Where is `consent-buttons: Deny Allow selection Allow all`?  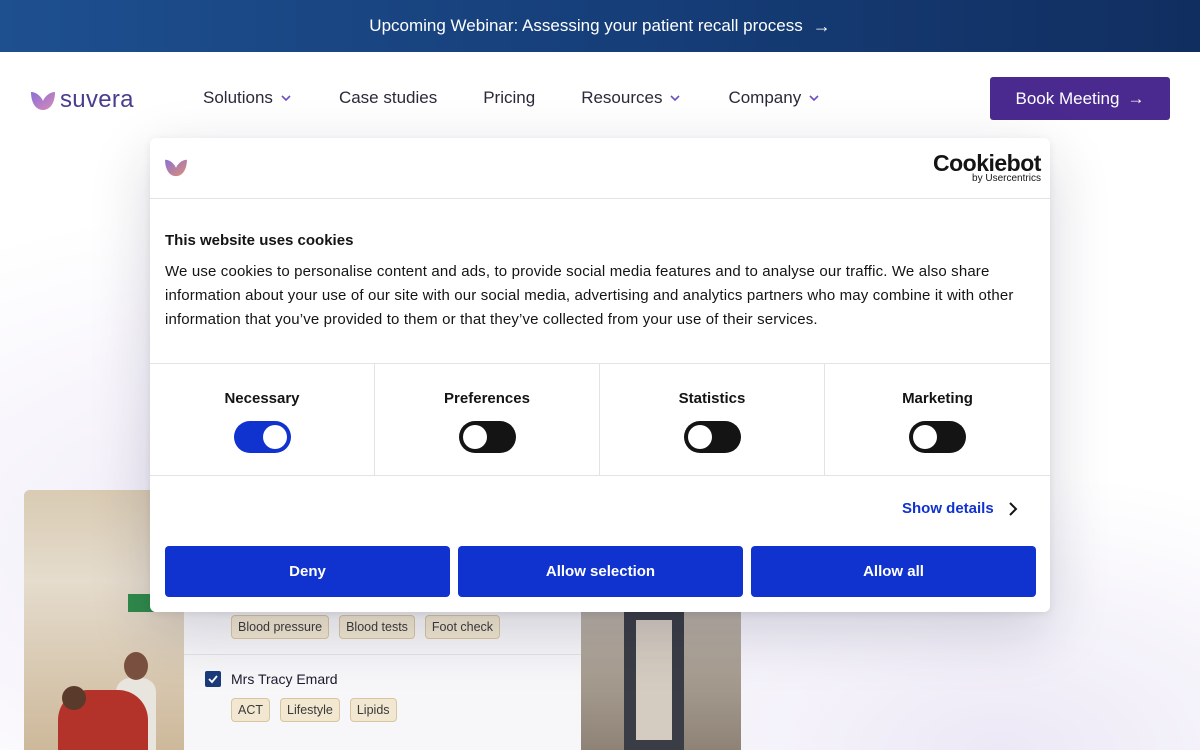 consent-buttons: Deny Allow selection Allow all is located at coordinates (600, 571).